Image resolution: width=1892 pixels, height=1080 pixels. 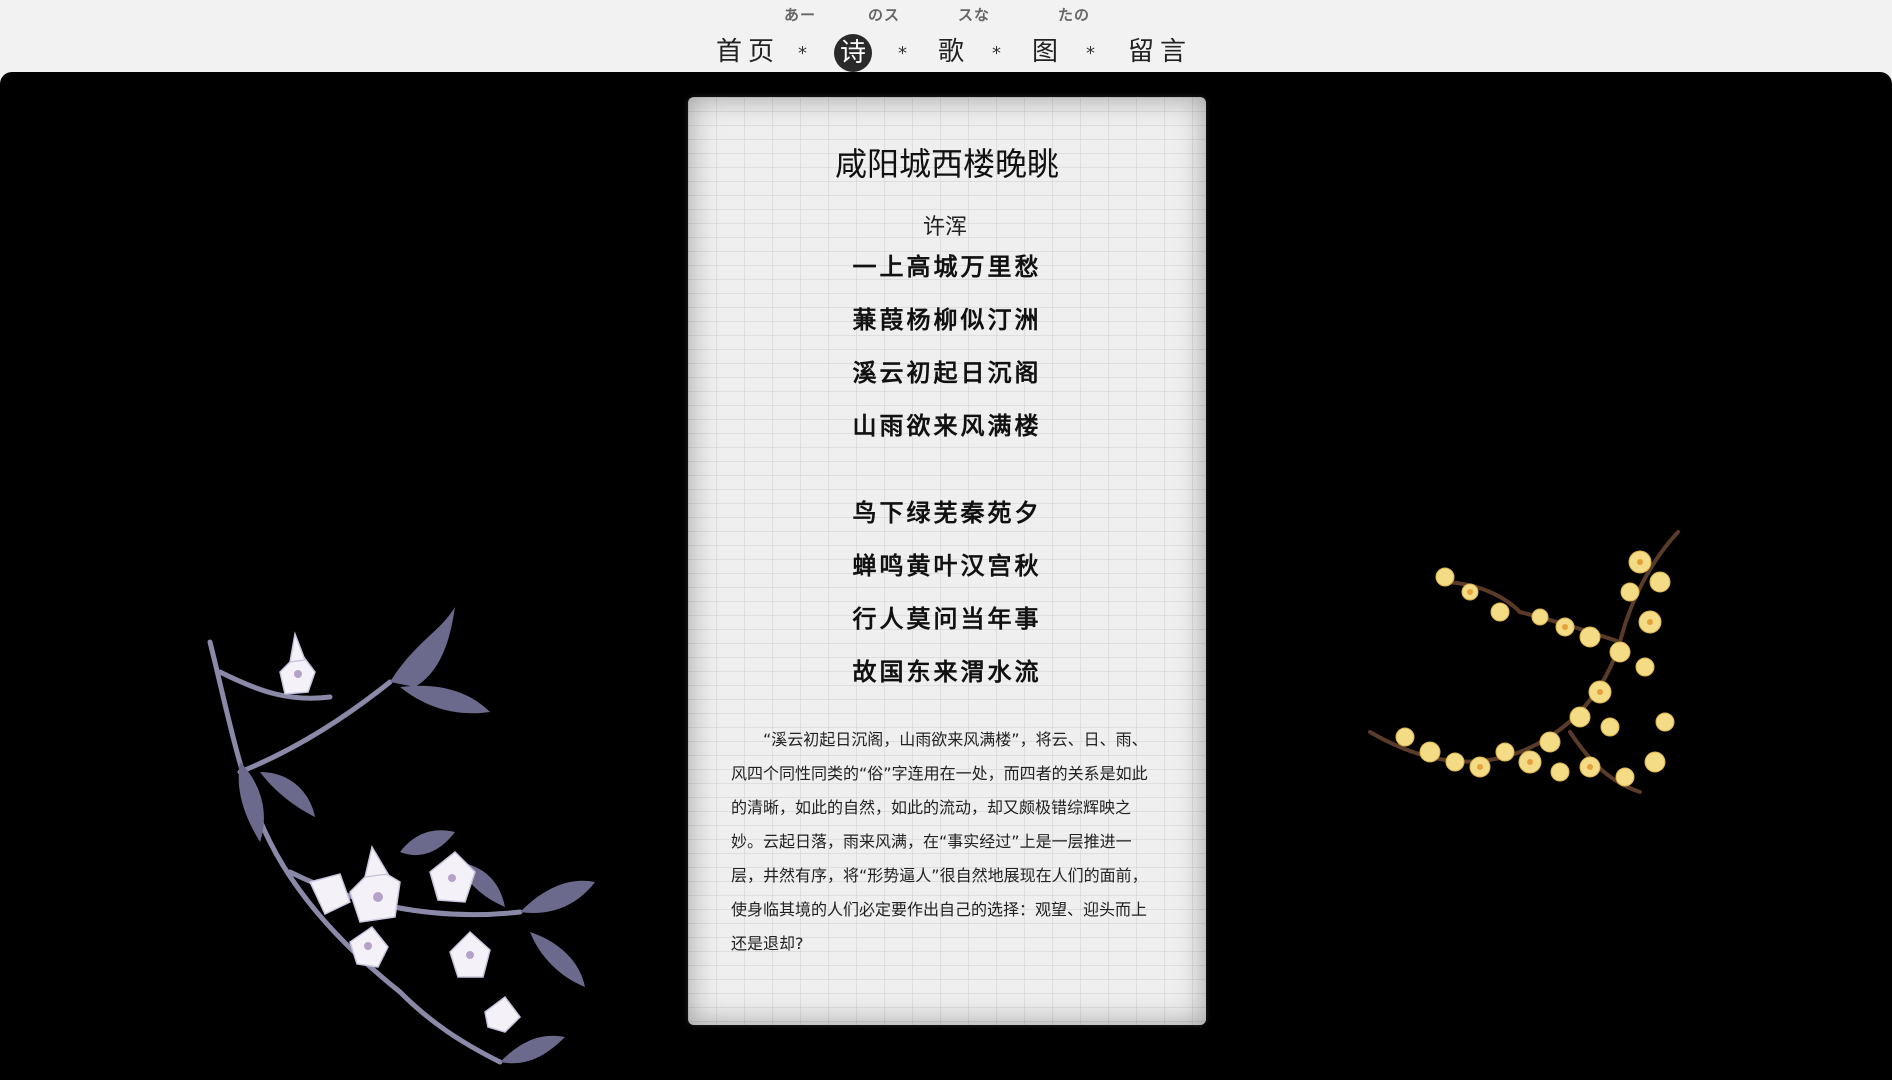 I want to click on plum-blossom-branch-decoration, so click(x=1524, y=662).